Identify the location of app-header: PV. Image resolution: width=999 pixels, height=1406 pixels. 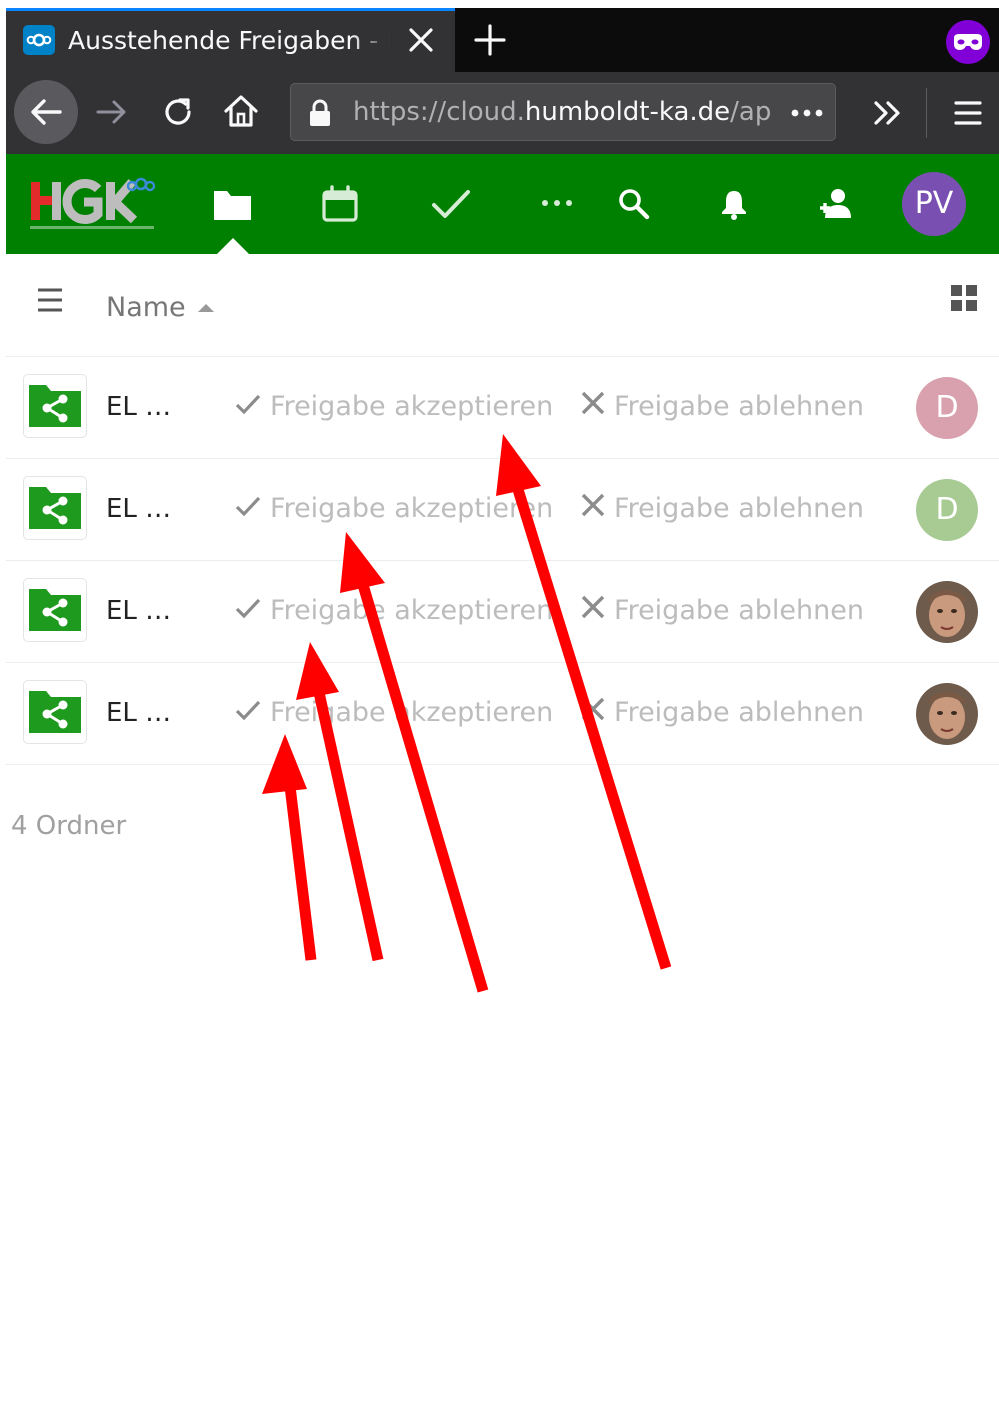
(502, 204).